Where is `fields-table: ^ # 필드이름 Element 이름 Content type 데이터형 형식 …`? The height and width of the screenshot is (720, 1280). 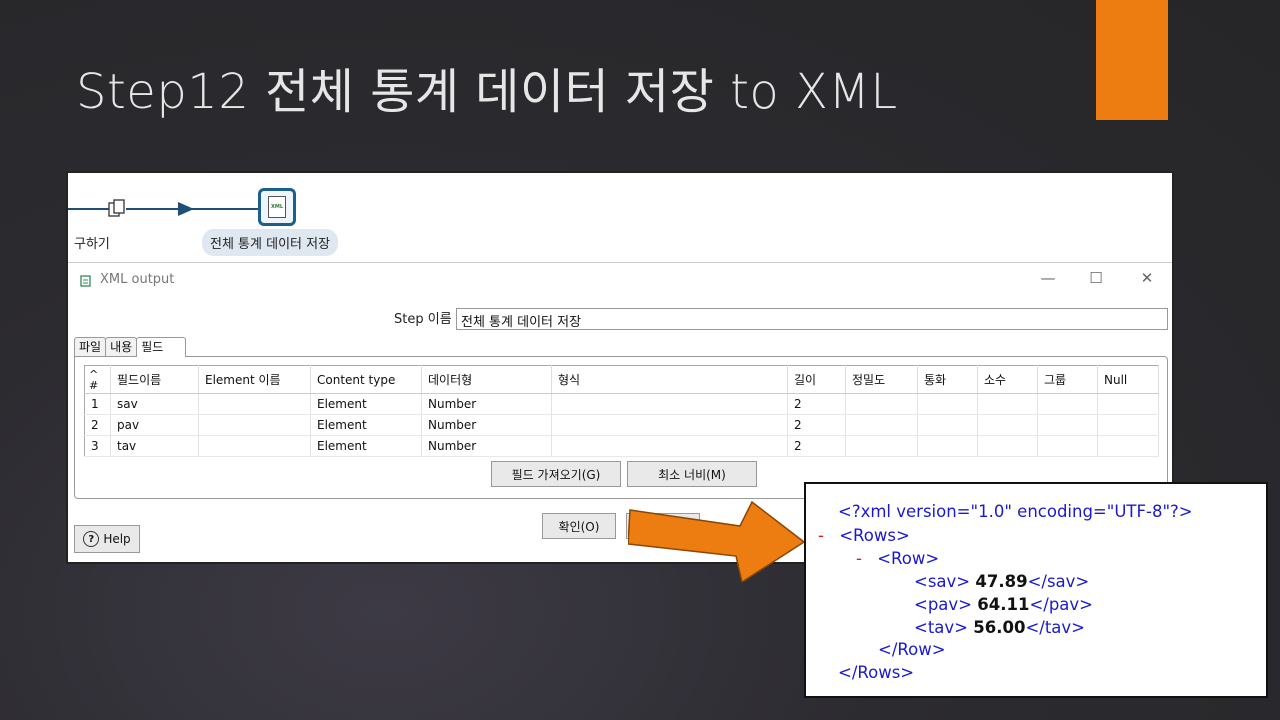
fields-table: ^ # 필드이름 Element 이름 Content type 데이터형 형식 … is located at coordinates (621, 411).